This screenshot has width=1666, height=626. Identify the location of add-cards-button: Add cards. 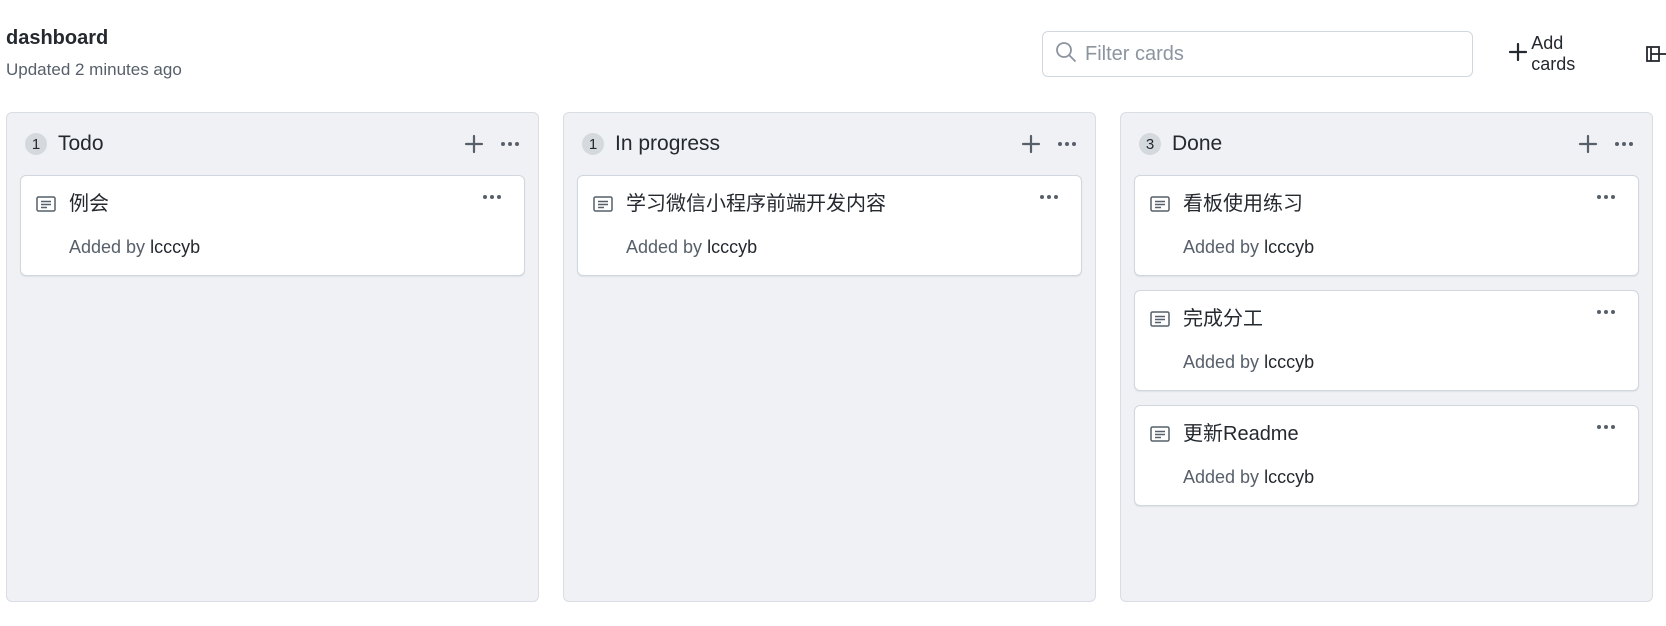
(1560, 54).